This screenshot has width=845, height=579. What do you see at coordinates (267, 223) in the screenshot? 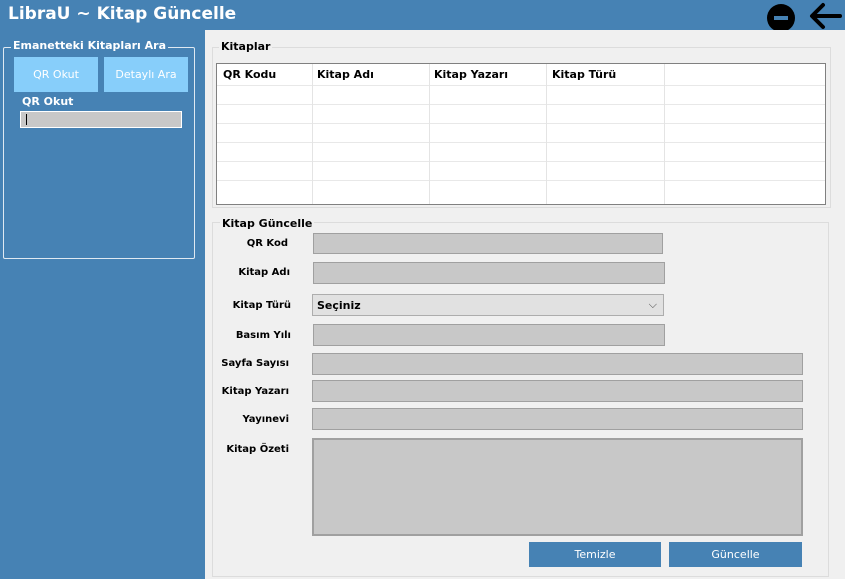
I see `update-book-group-title: Kitap Güncelle` at bounding box center [267, 223].